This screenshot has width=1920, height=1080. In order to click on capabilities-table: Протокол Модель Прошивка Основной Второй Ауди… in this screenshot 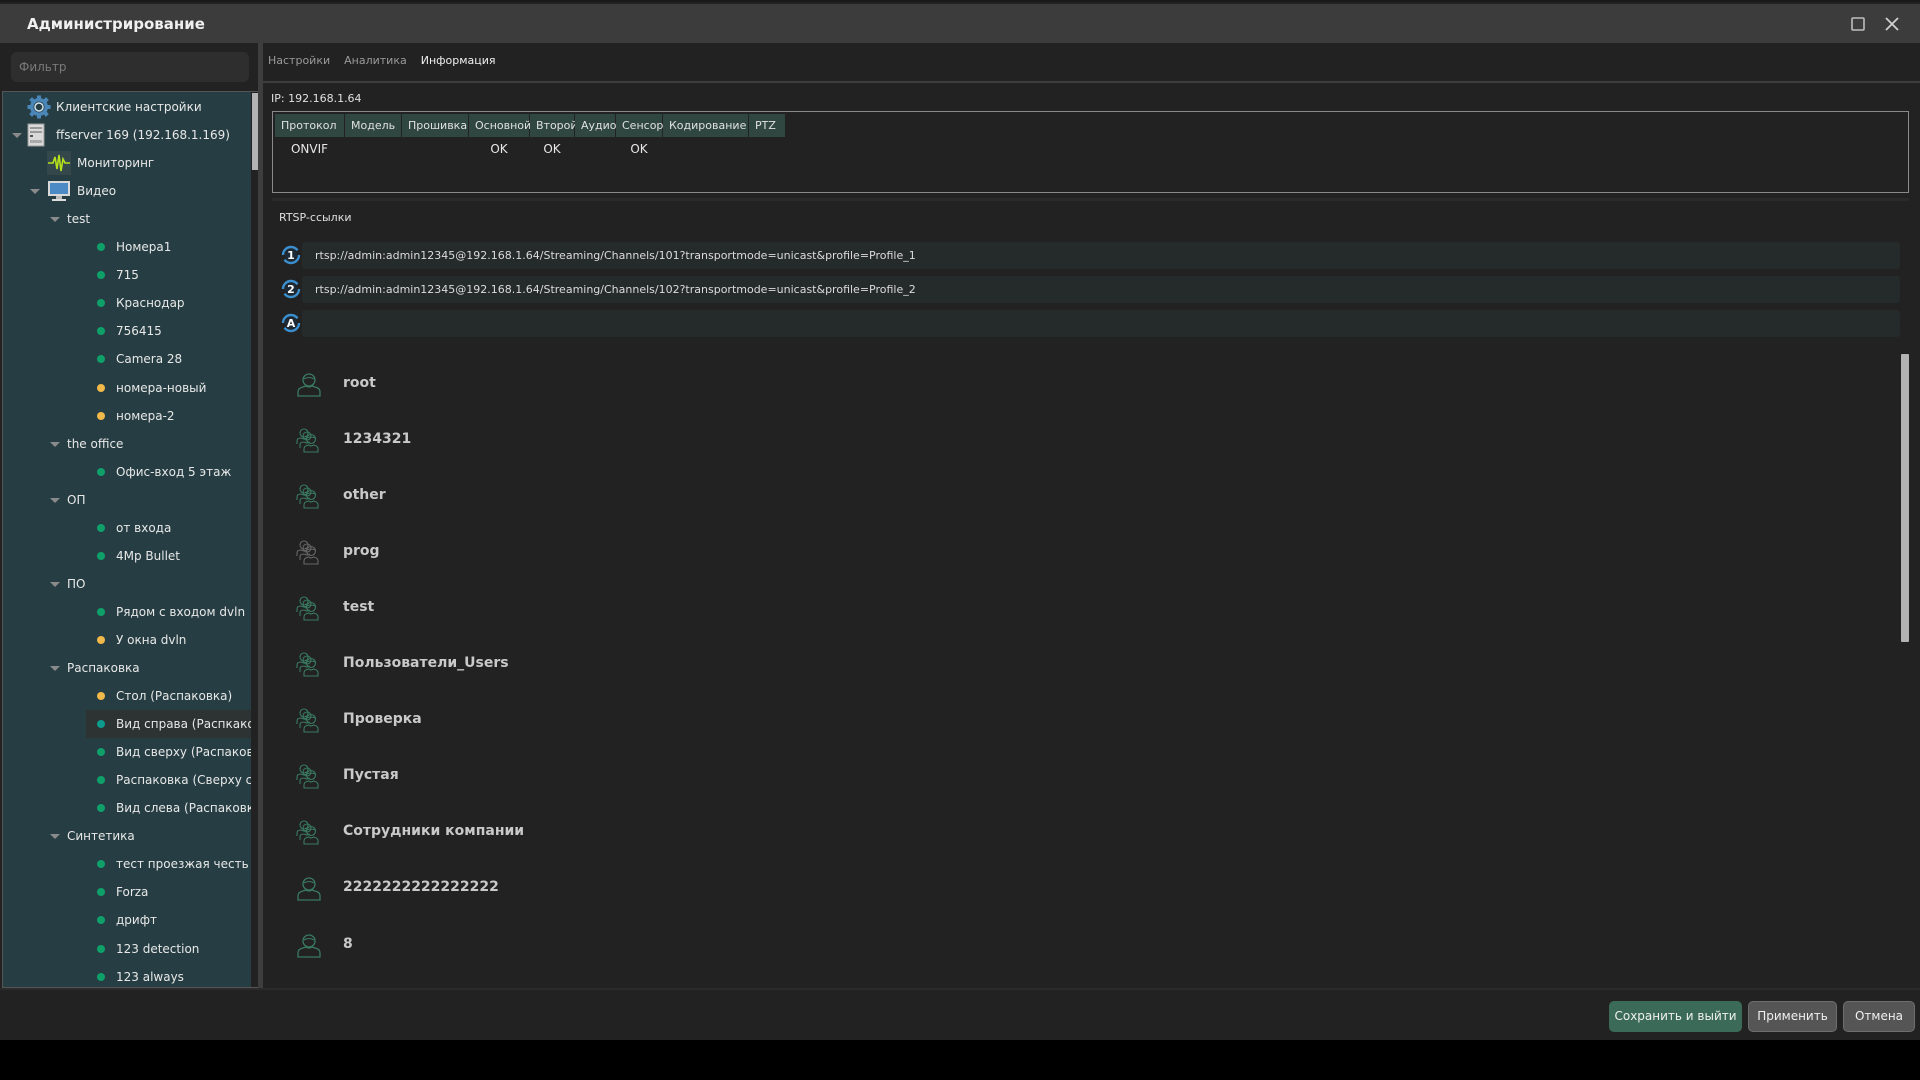, I will do `click(1090, 152)`.